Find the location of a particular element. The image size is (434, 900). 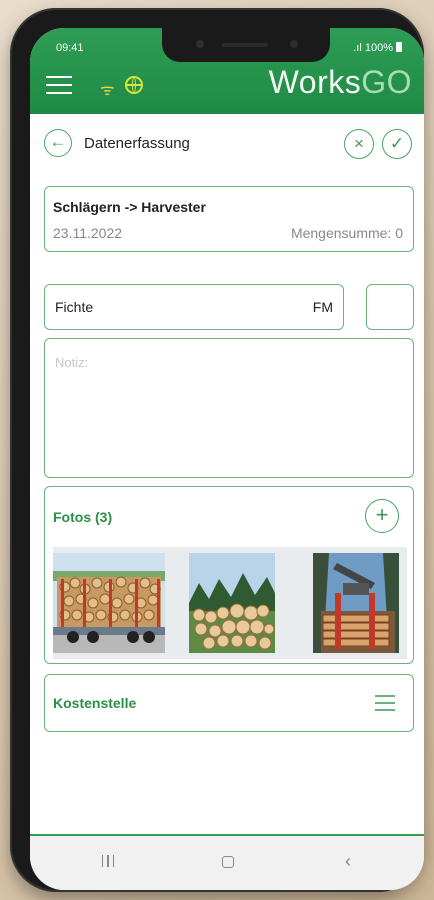

unit-value: FM is located at coordinates (322, 307).